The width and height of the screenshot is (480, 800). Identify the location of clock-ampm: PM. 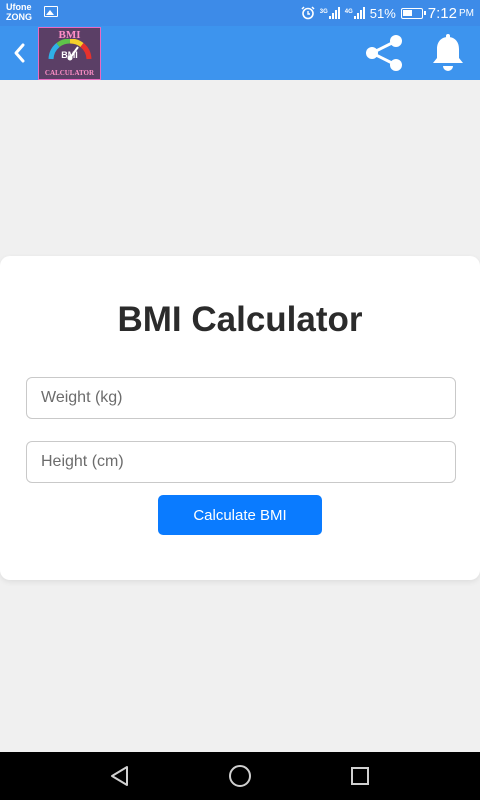
(466, 13).